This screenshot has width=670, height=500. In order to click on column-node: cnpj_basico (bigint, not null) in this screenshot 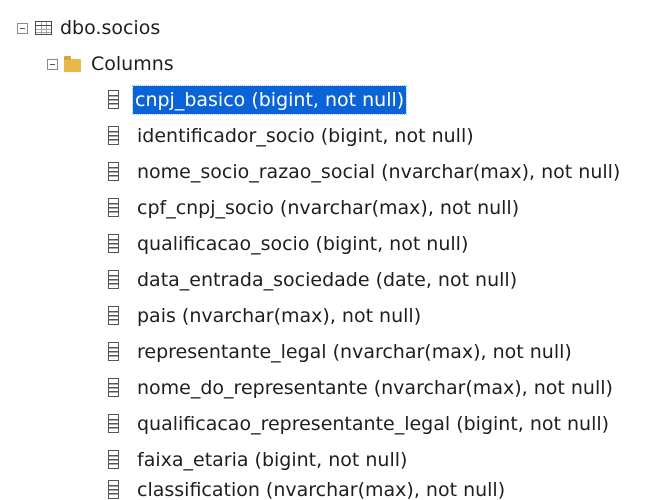, I will do `click(335, 100)`.